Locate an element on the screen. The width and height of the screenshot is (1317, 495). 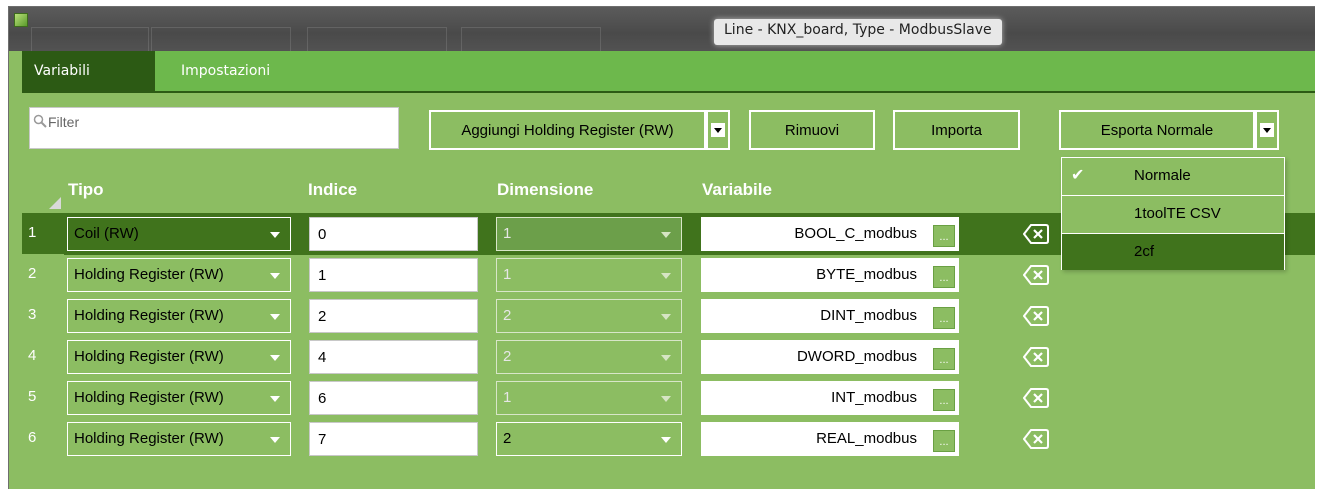
indice-input: 6 is located at coordinates (393, 398).